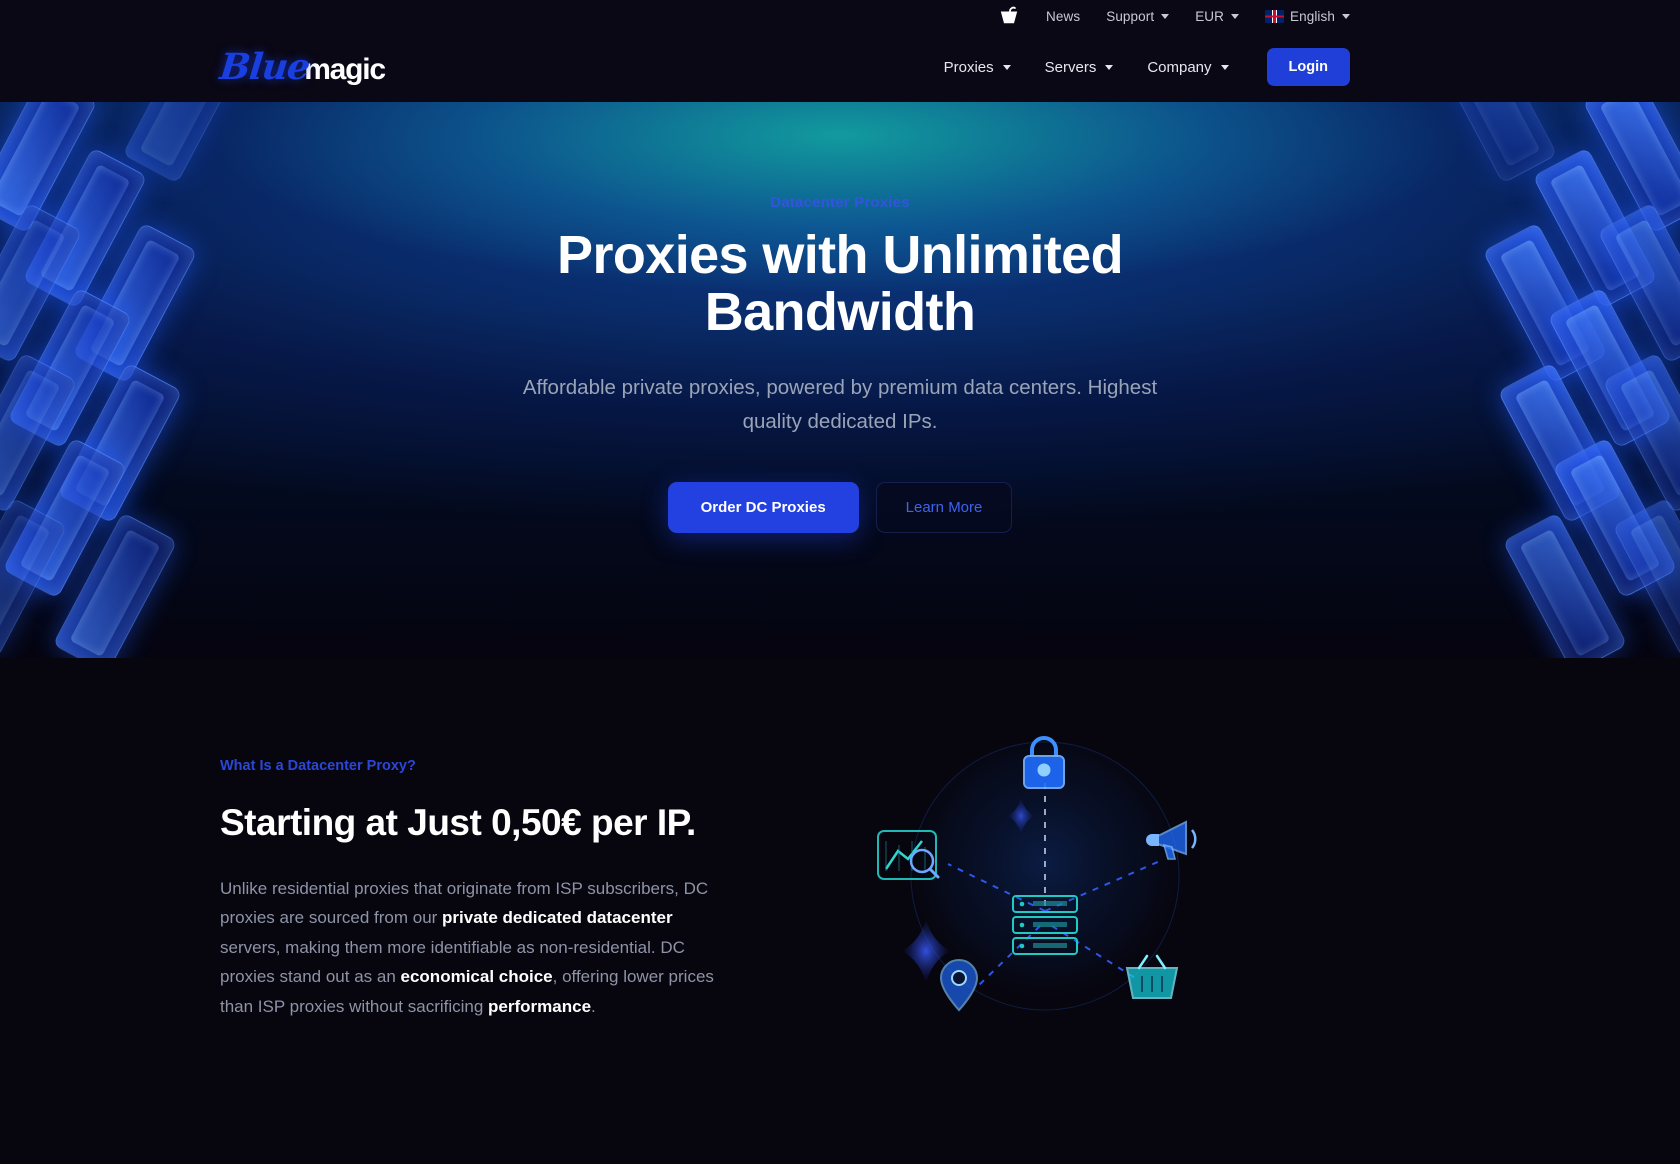  I want to click on nav-links: Proxies Servers Company Login, so click(1147, 67).